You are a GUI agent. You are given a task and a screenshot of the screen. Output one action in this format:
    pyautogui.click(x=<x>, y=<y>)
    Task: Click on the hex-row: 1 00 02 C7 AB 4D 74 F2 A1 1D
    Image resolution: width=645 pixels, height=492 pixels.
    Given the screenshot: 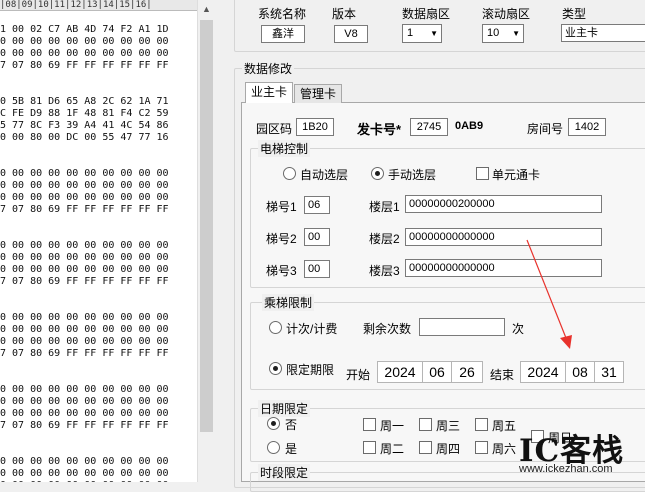 What is the action you would take?
    pyautogui.click(x=84, y=29)
    